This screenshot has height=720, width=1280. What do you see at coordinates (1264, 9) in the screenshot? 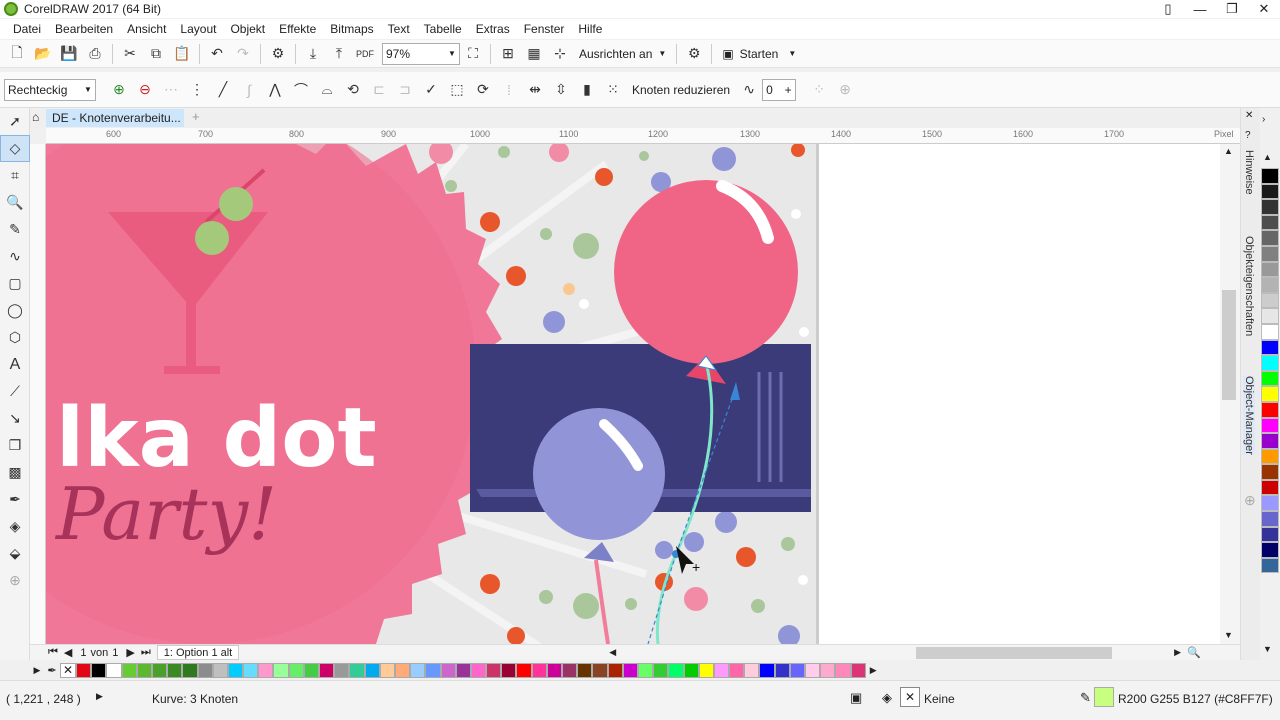
I see `close-button: ✕` at bounding box center [1264, 9].